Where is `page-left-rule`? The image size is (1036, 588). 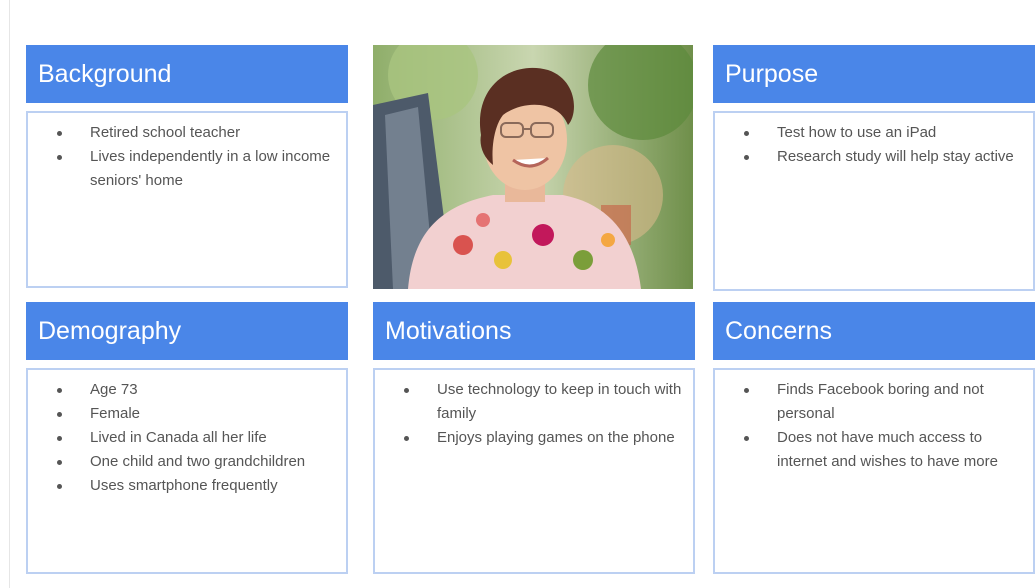
page-left-rule is located at coordinates (9, 294).